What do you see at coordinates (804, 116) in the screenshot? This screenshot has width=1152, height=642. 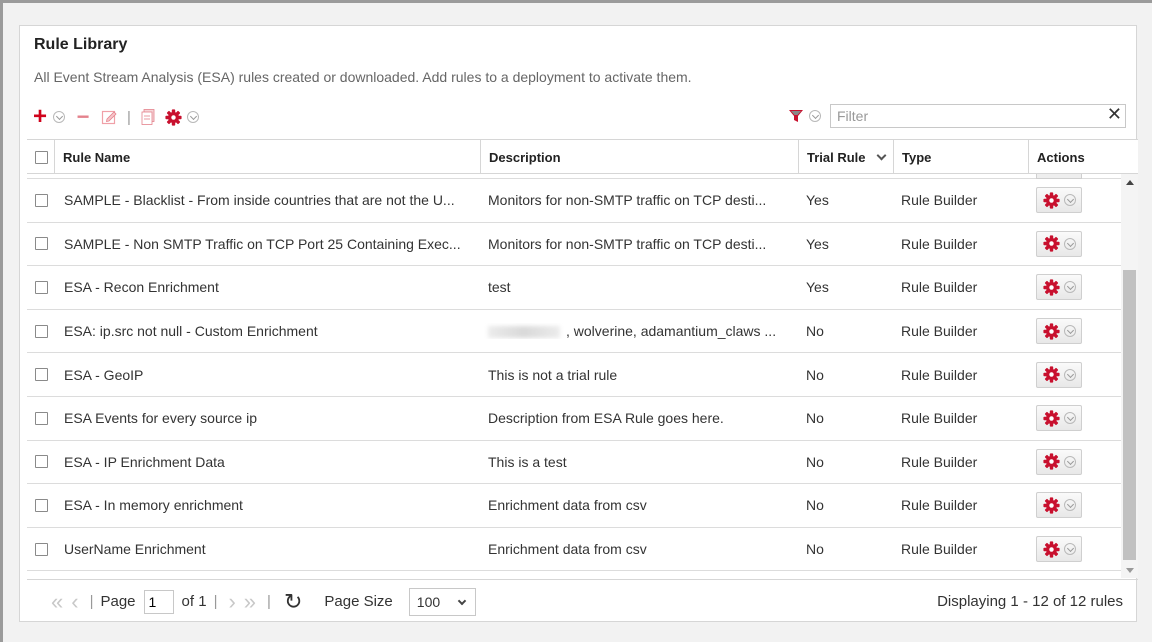 I see `filter-options-button` at bounding box center [804, 116].